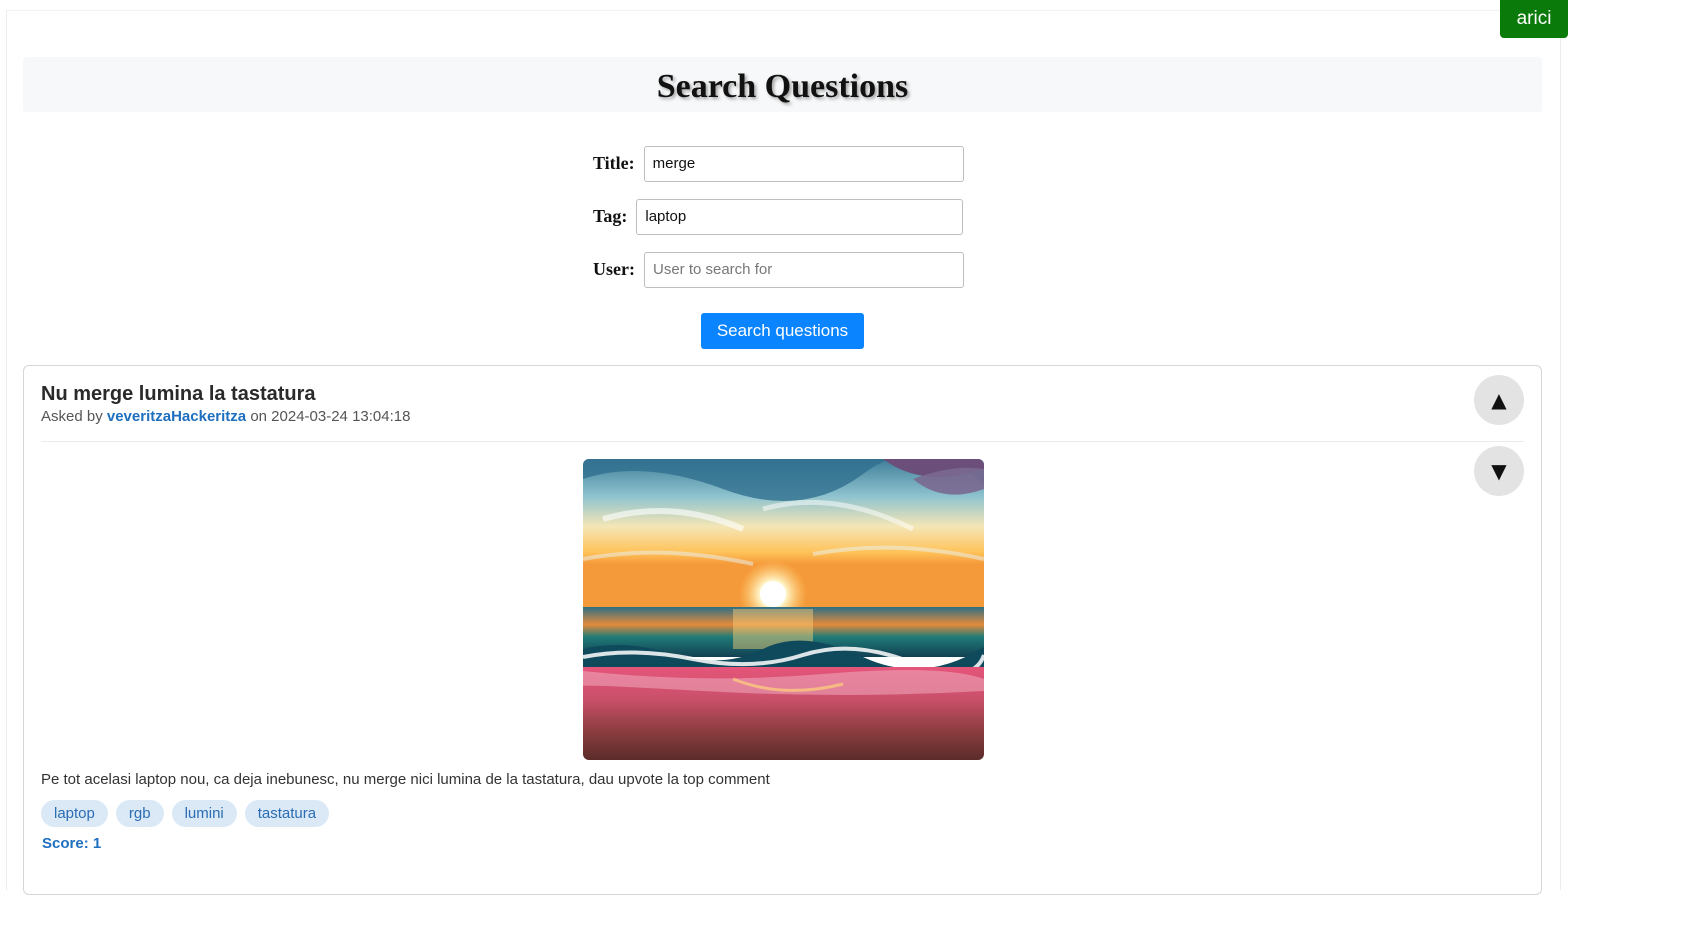 The height and width of the screenshot is (937, 1690). I want to click on title-input, so click(803, 163).